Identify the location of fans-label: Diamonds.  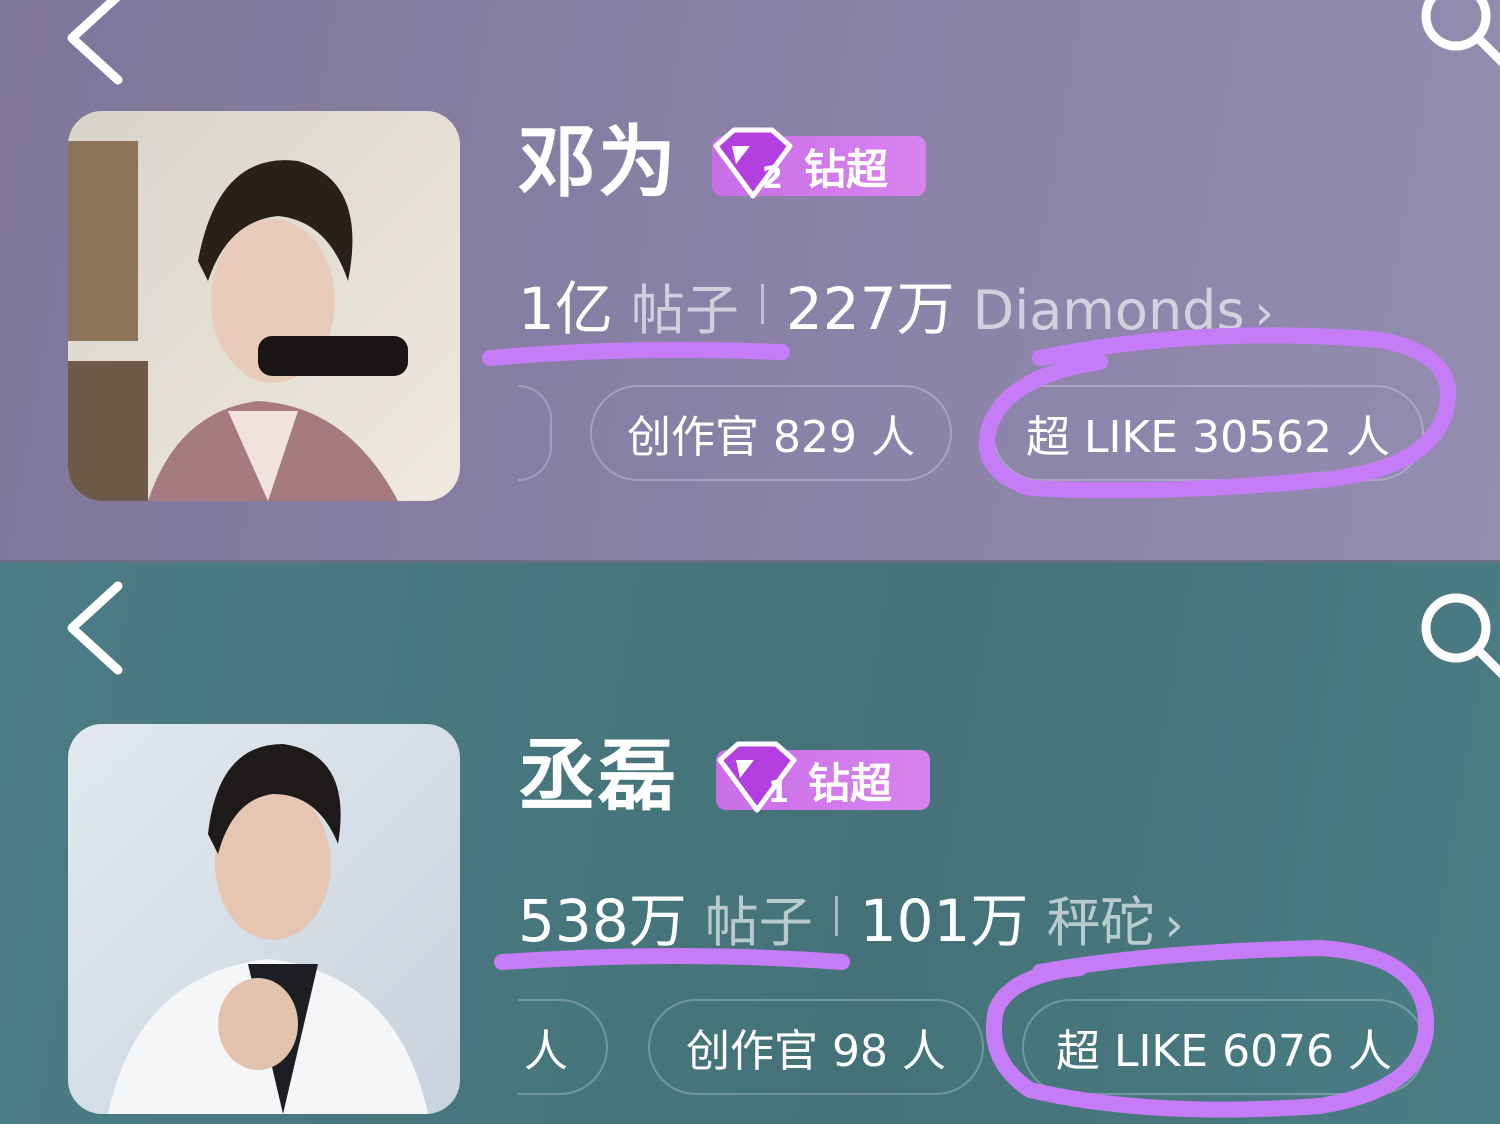
(1109, 310).